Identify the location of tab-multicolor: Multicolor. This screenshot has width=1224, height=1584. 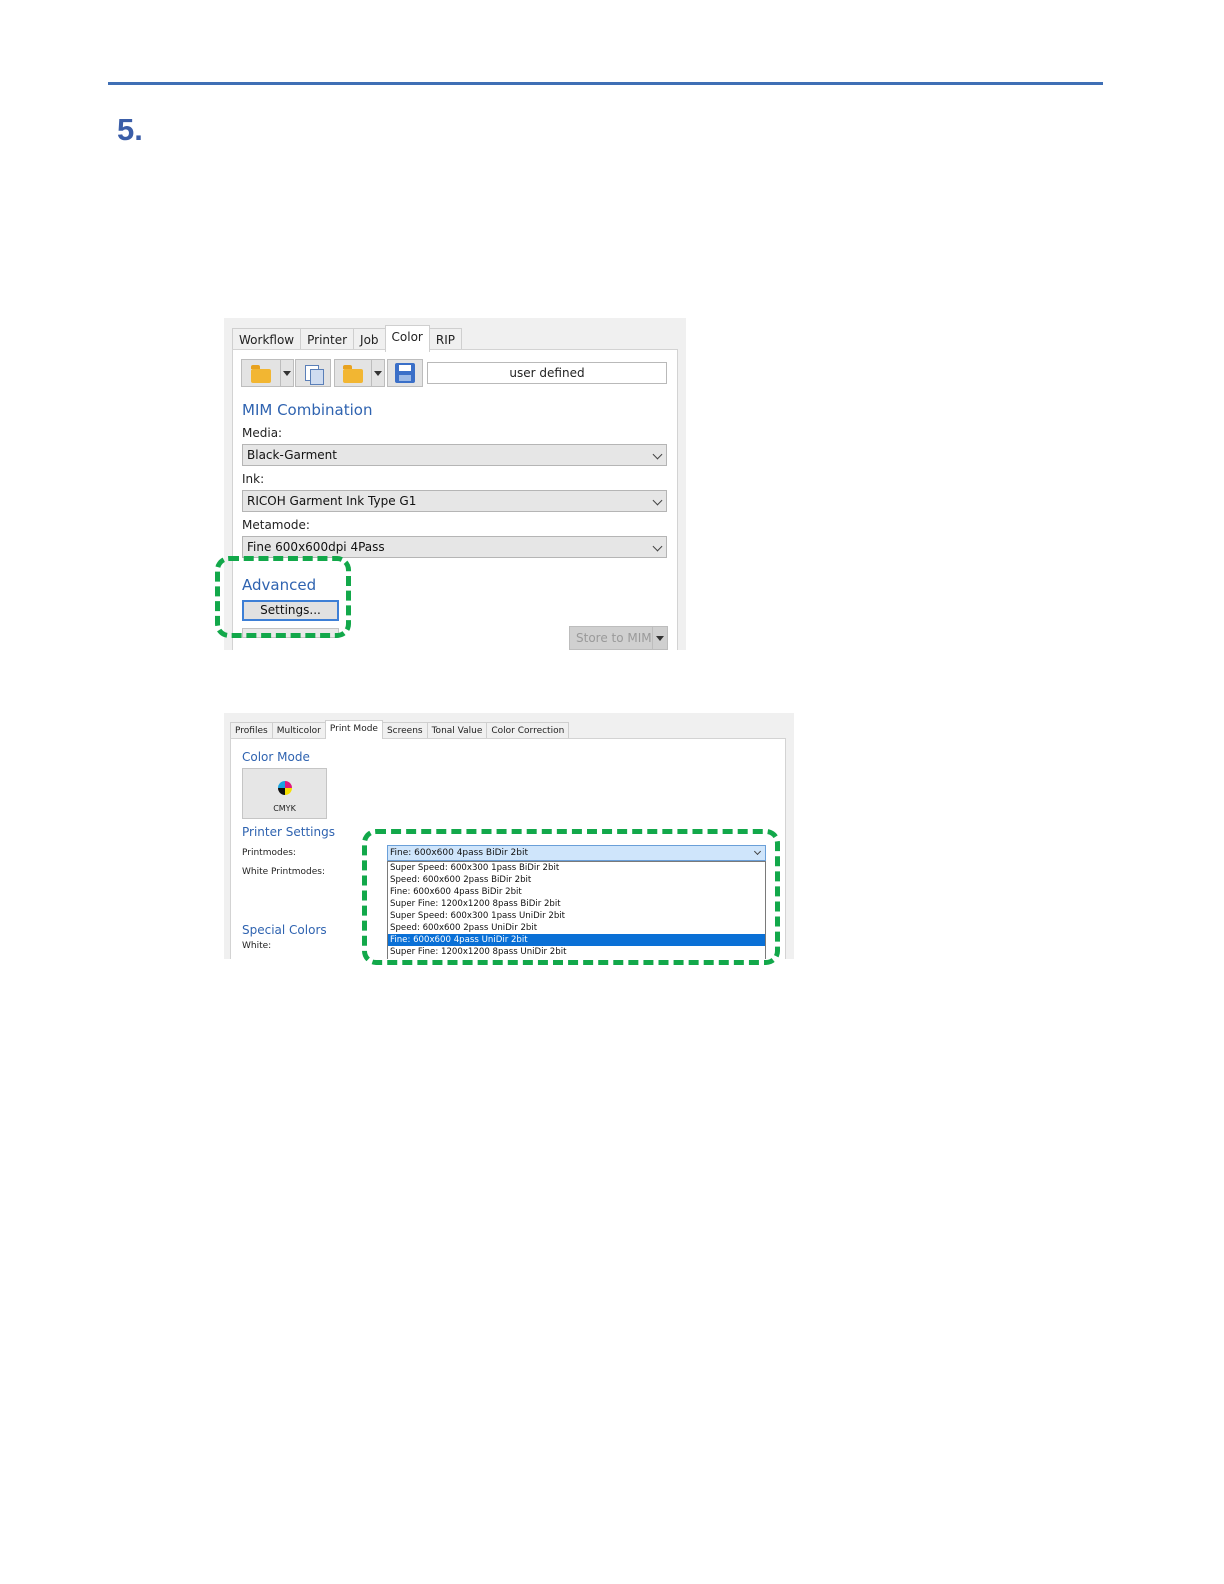
(298, 730).